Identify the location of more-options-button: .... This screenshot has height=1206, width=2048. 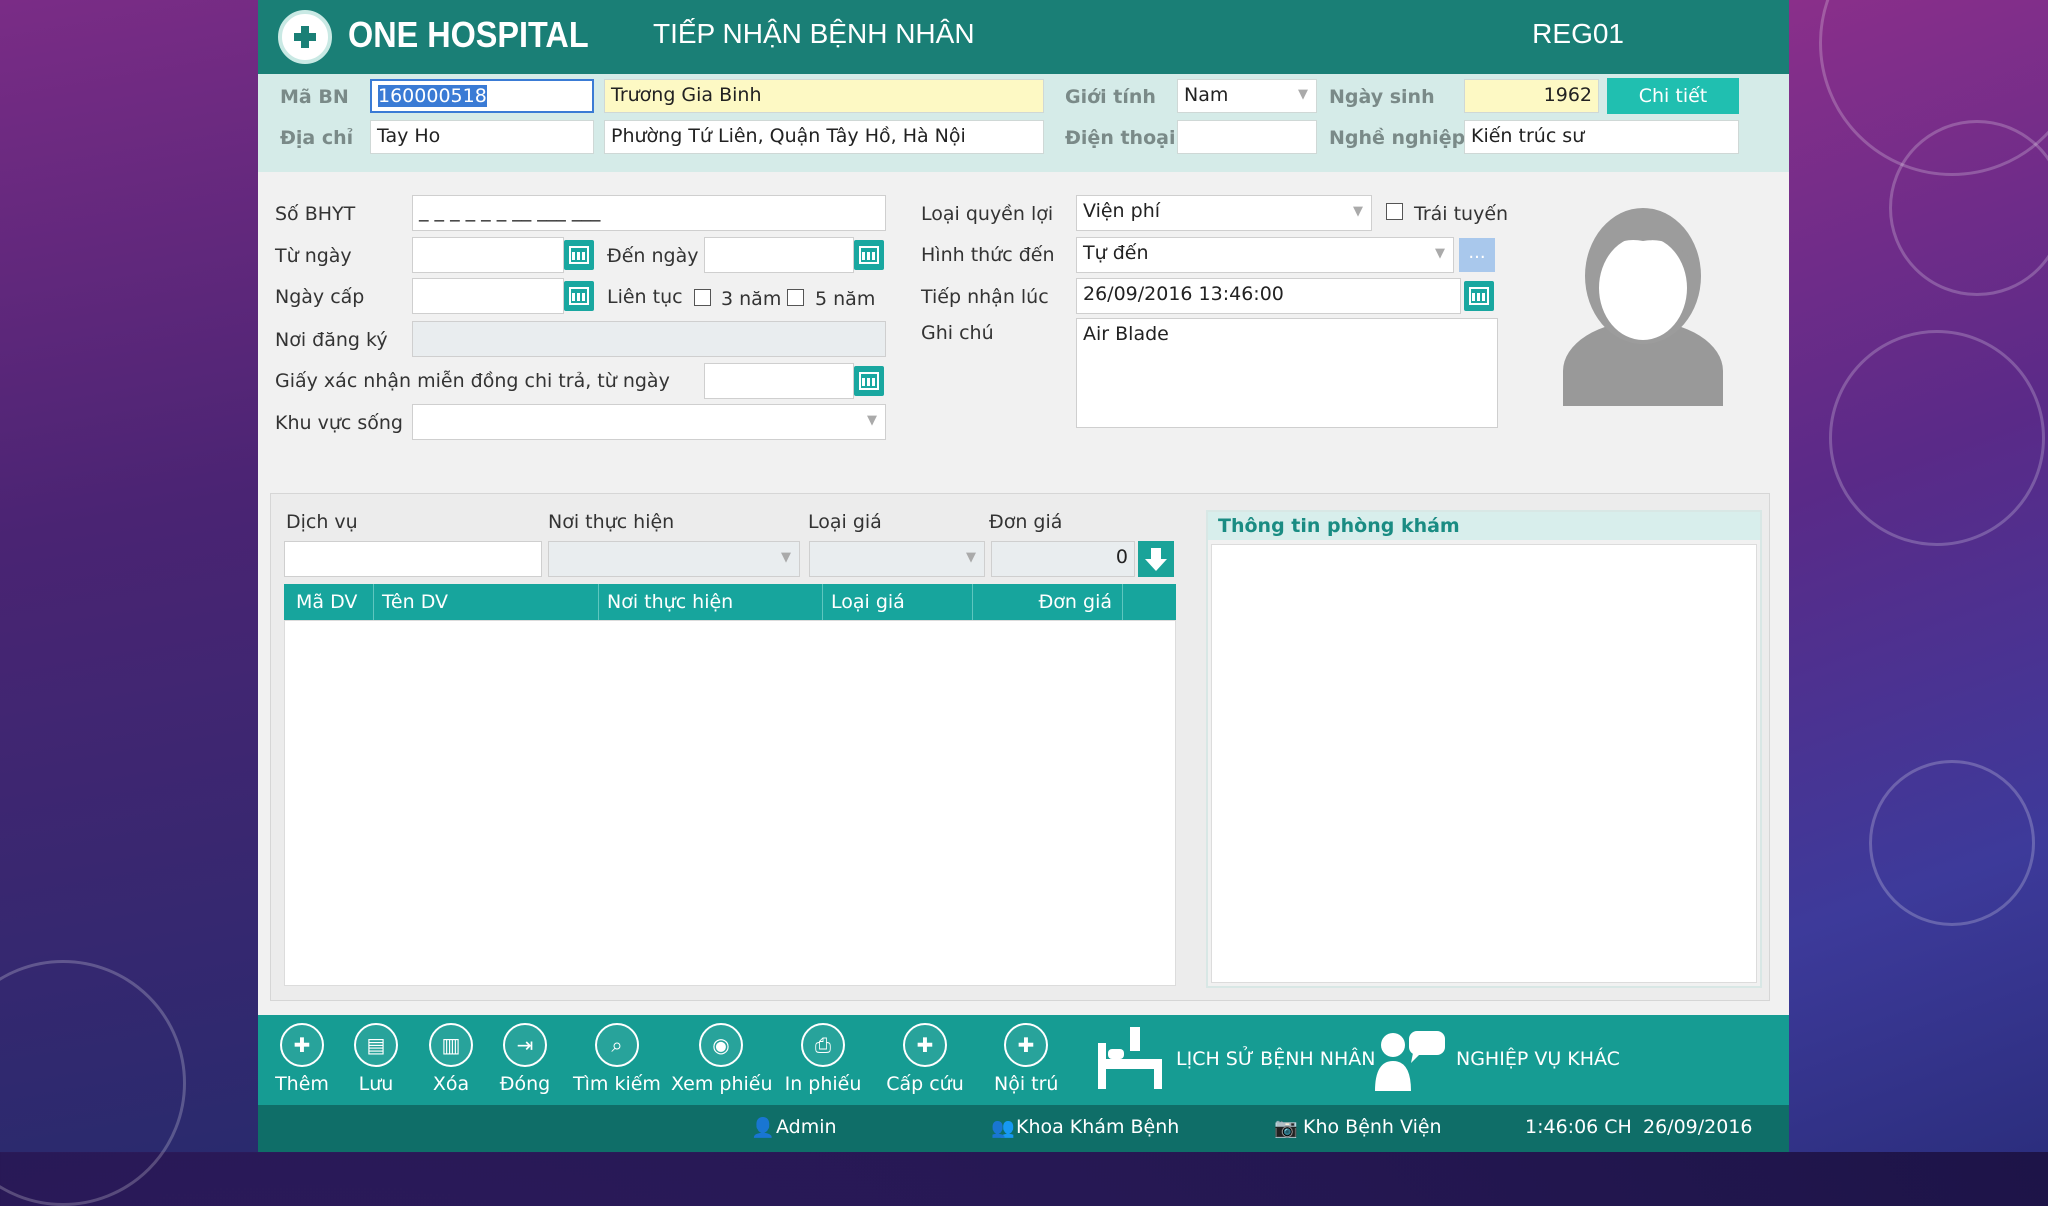
(1477, 255).